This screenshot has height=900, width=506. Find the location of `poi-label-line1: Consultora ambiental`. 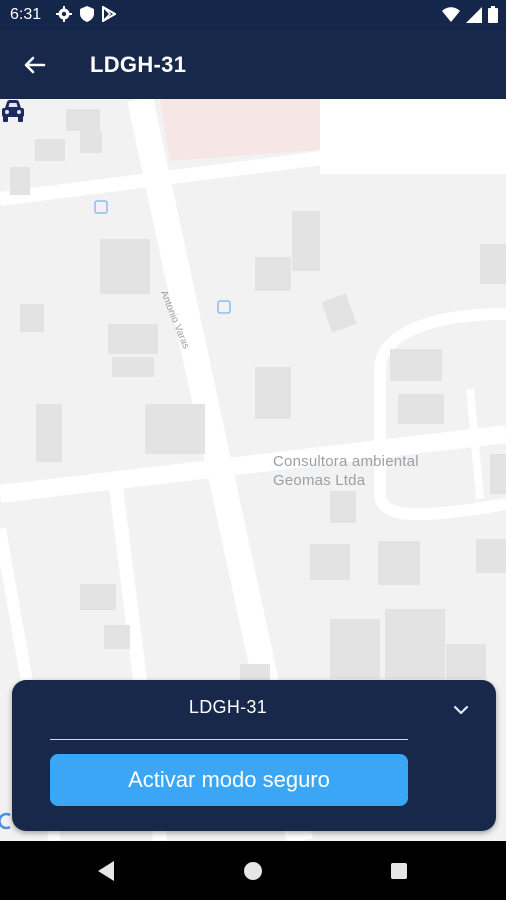

poi-label-line1: Consultora ambiental is located at coordinates (346, 461).